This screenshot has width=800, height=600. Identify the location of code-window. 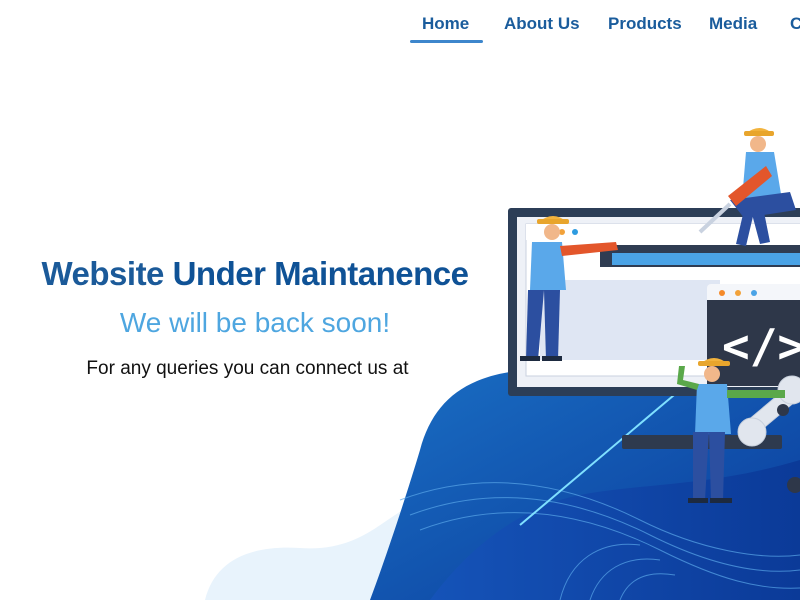
(753, 335).